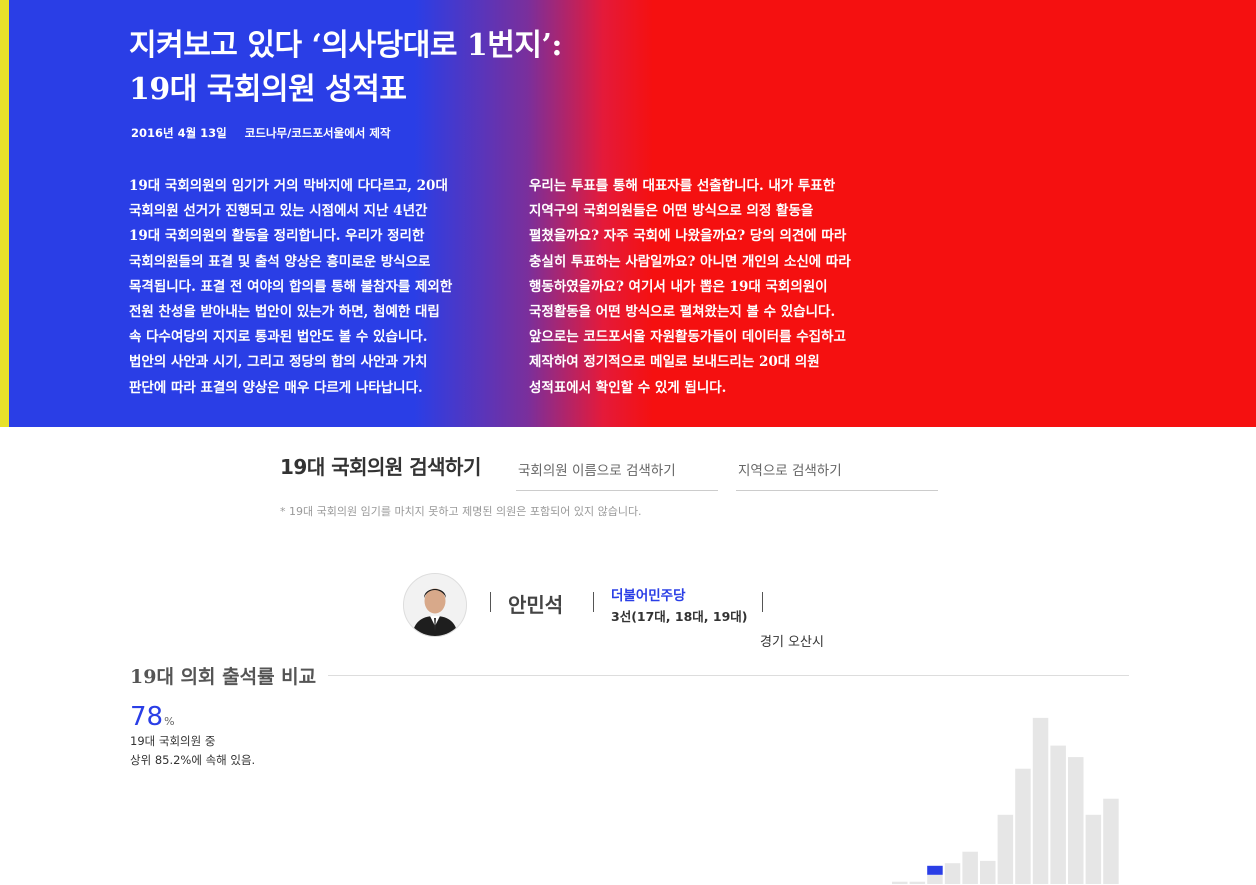  I want to click on histogram-highlight-marker, so click(935, 870).